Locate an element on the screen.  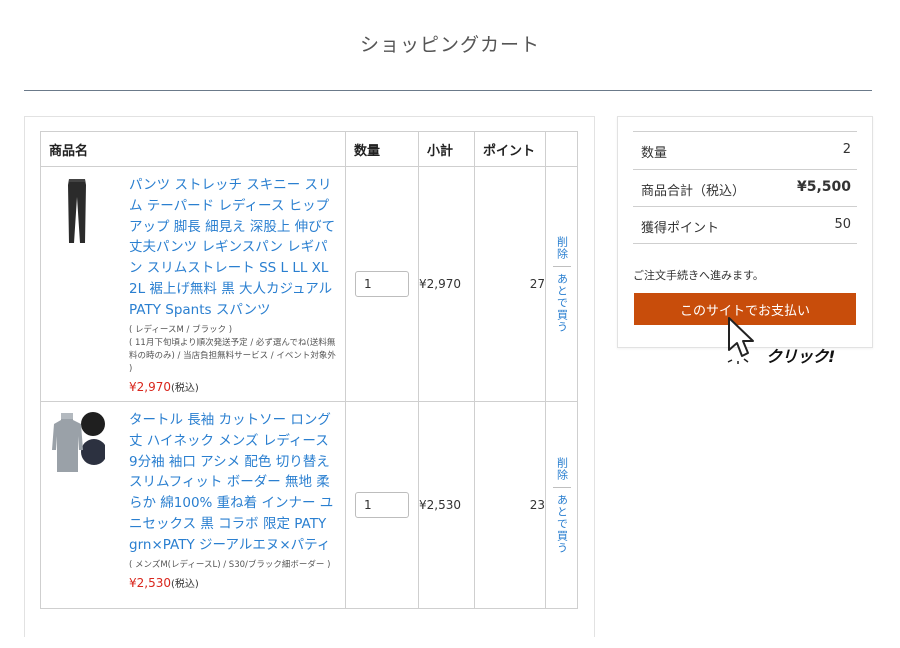
summary-points-row: 獲得ポイント 50 is located at coordinates (745, 225).